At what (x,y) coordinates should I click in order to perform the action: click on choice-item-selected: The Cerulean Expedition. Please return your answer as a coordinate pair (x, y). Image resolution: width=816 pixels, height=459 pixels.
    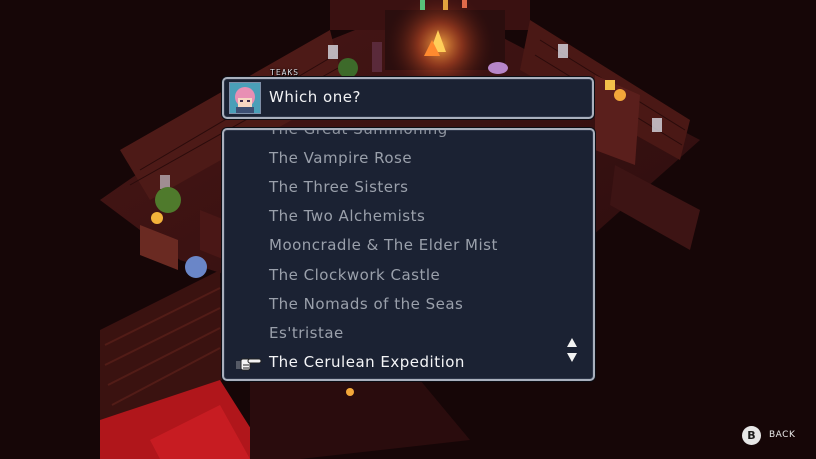
    Looking at the image, I should click on (367, 362).